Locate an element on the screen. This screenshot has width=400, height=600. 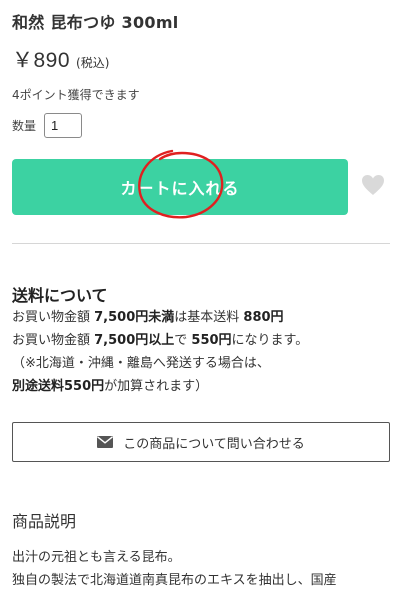
product-inquiry-button: この商品について問い合わせる is located at coordinates (201, 442).